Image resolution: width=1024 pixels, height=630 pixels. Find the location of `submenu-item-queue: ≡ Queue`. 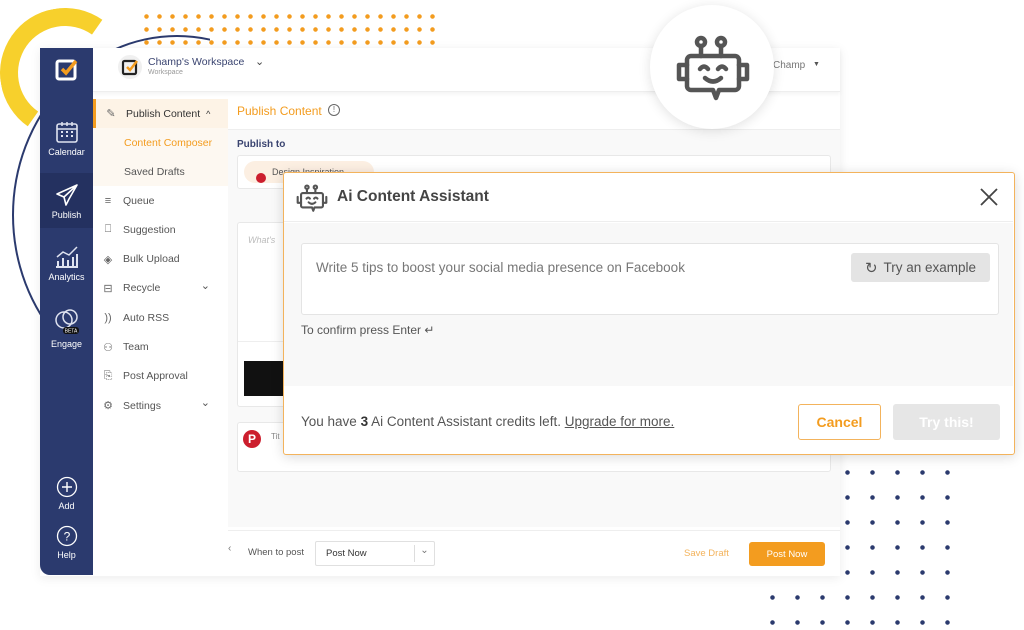

submenu-item-queue: ≡ Queue is located at coordinates (160, 200).